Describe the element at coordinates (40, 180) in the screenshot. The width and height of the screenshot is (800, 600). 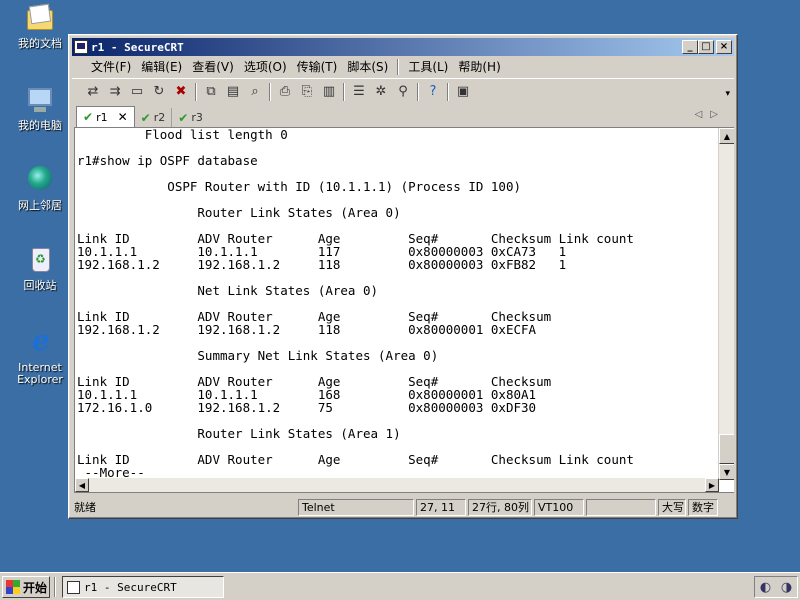
I see `network-places-icon` at that location.